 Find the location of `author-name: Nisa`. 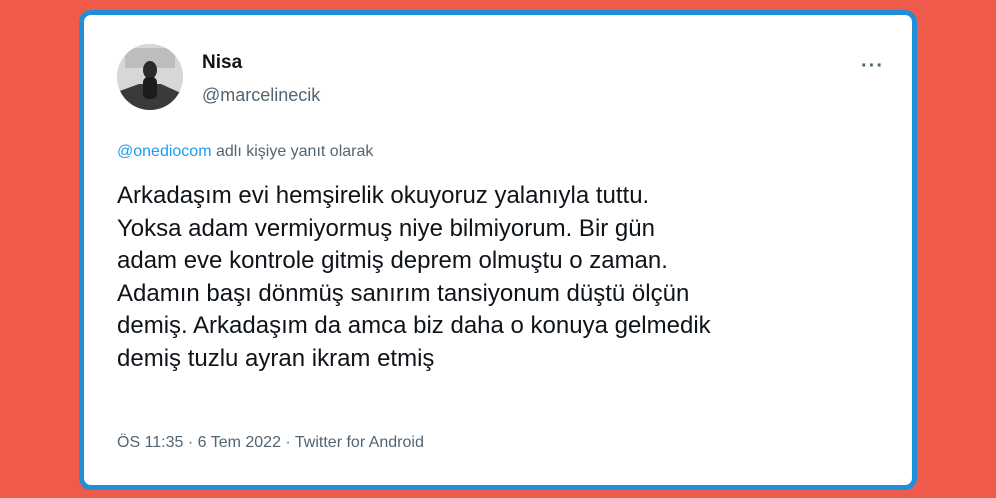

author-name: Nisa is located at coordinates (222, 63).